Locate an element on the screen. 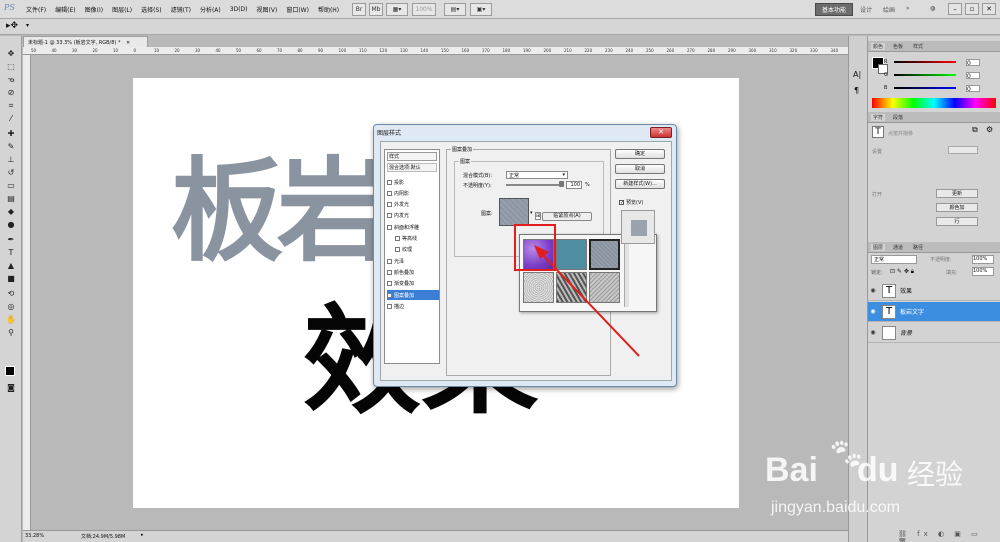 This screenshot has width=1000, height=542. pattern-slate-swatch is located at coordinates (604, 254).